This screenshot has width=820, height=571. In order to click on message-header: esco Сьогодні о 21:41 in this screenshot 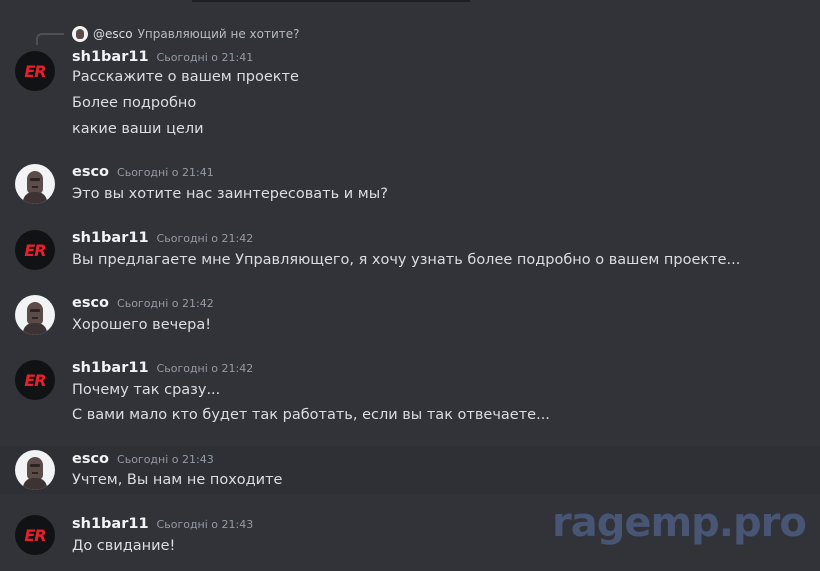, I will do `click(143, 172)`.